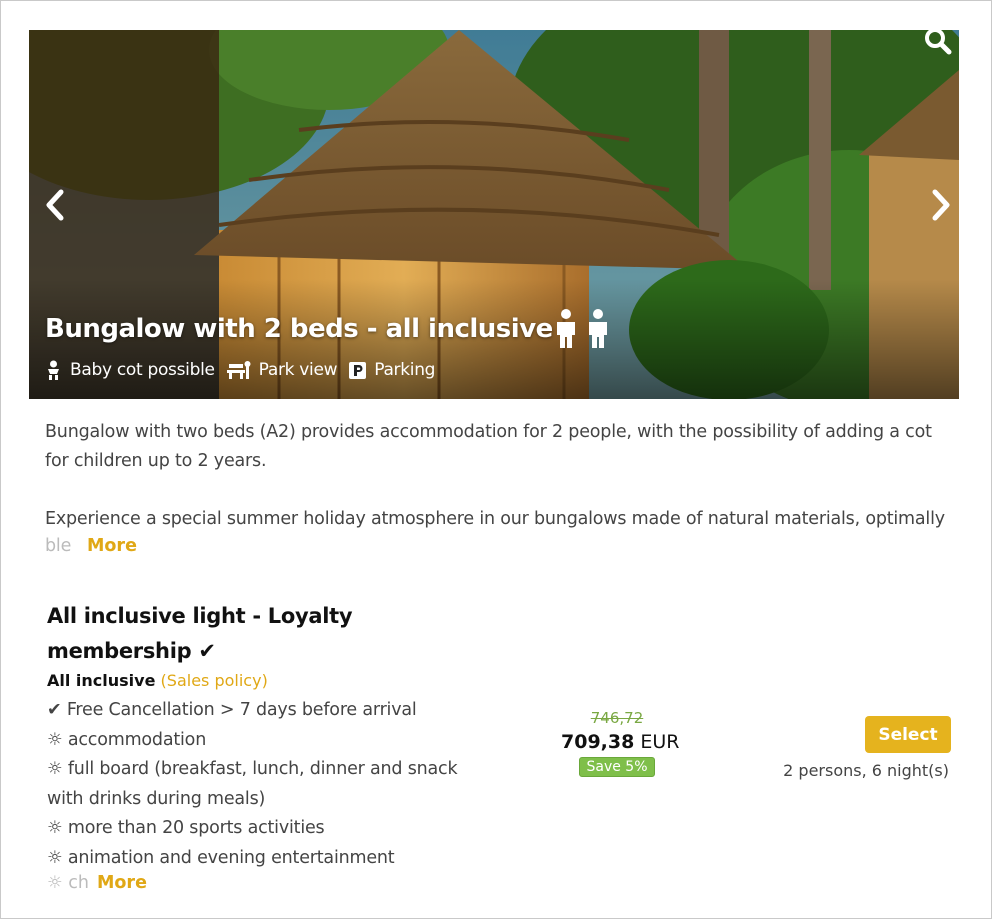 The width and height of the screenshot is (992, 919). What do you see at coordinates (617, 767) in the screenshot?
I see `discount-badge: Save 5%` at bounding box center [617, 767].